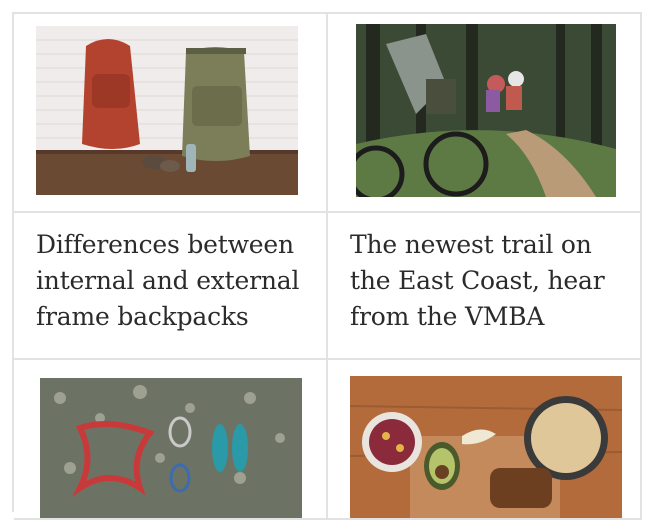  I want to click on article-card-climbing-image, so click(171, 440).